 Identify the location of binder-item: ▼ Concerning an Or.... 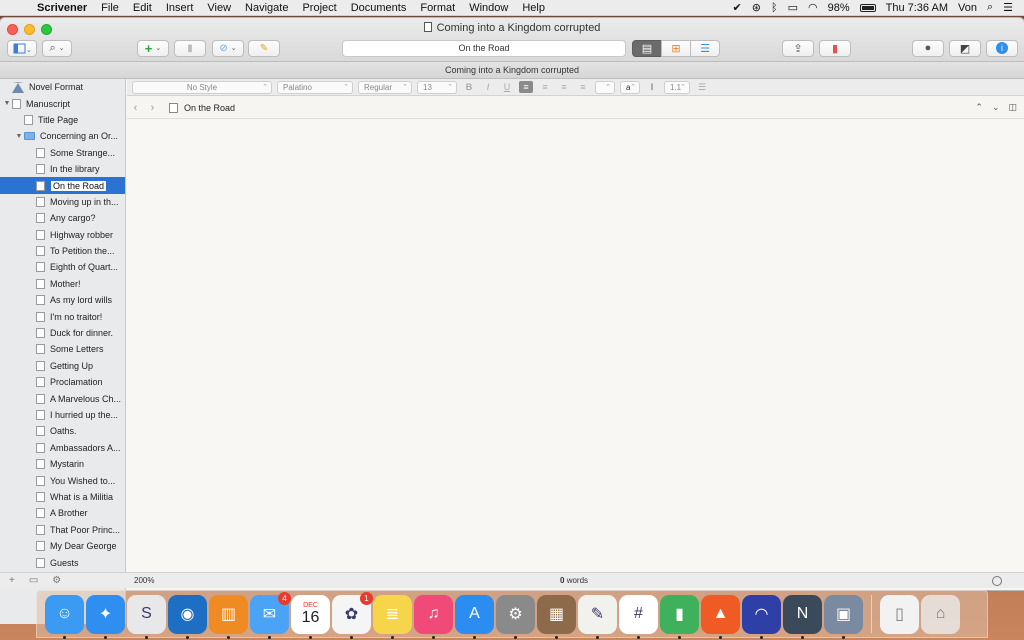
(62, 136).